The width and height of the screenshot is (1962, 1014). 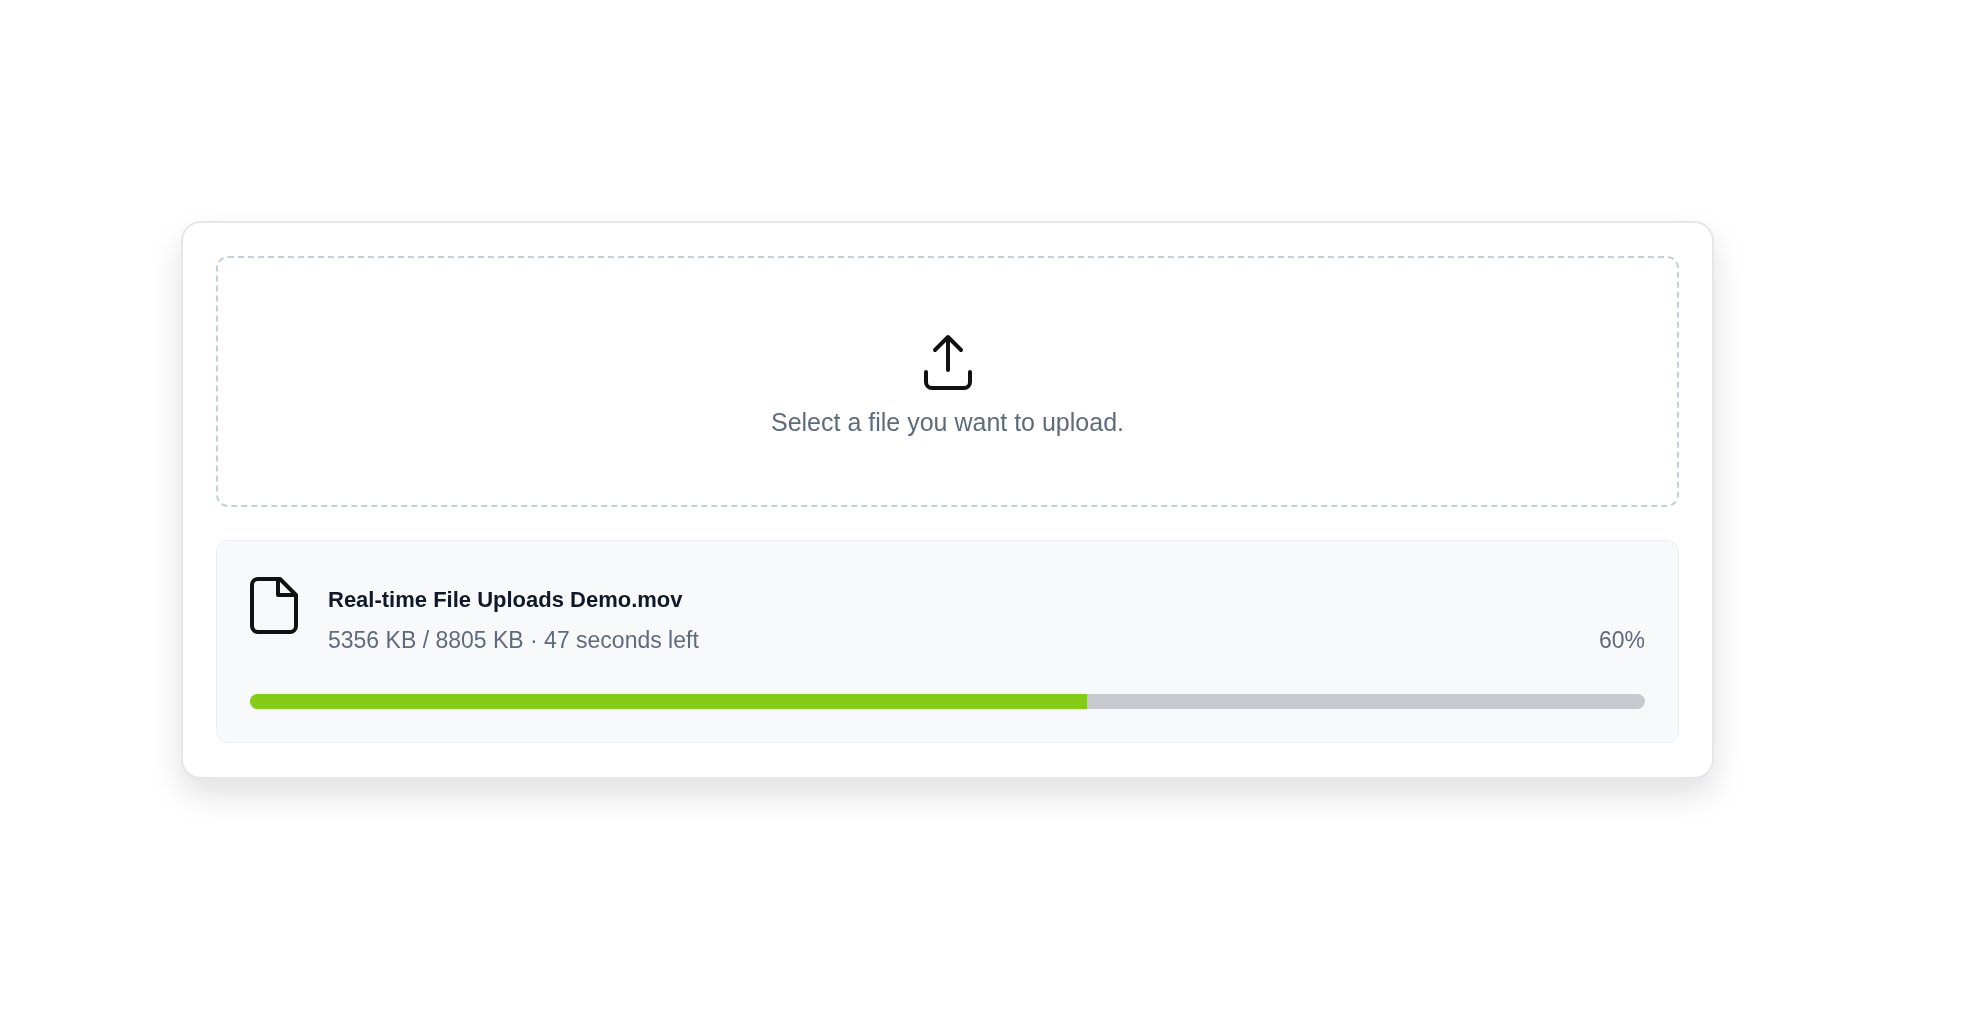 What do you see at coordinates (947, 362) in the screenshot?
I see `upload-icon` at bounding box center [947, 362].